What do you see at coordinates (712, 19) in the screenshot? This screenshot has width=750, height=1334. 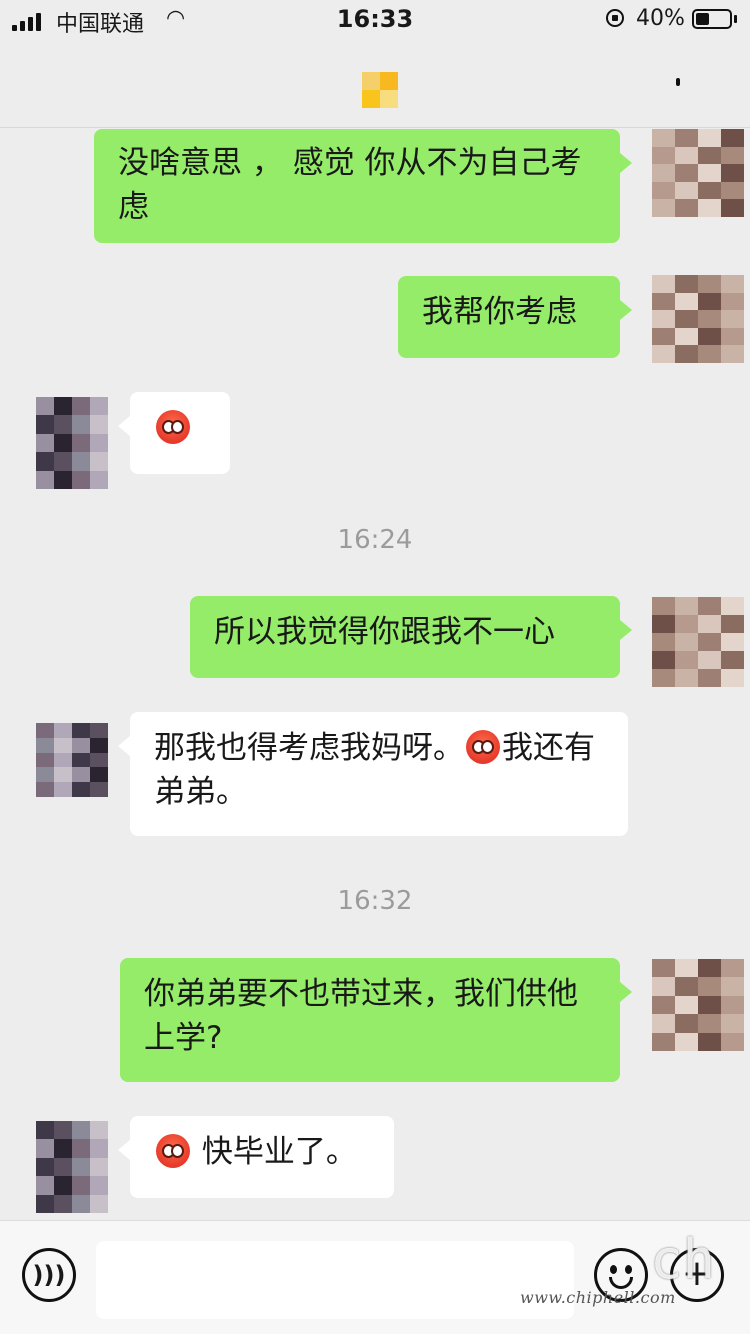 I see `battery-icon` at bounding box center [712, 19].